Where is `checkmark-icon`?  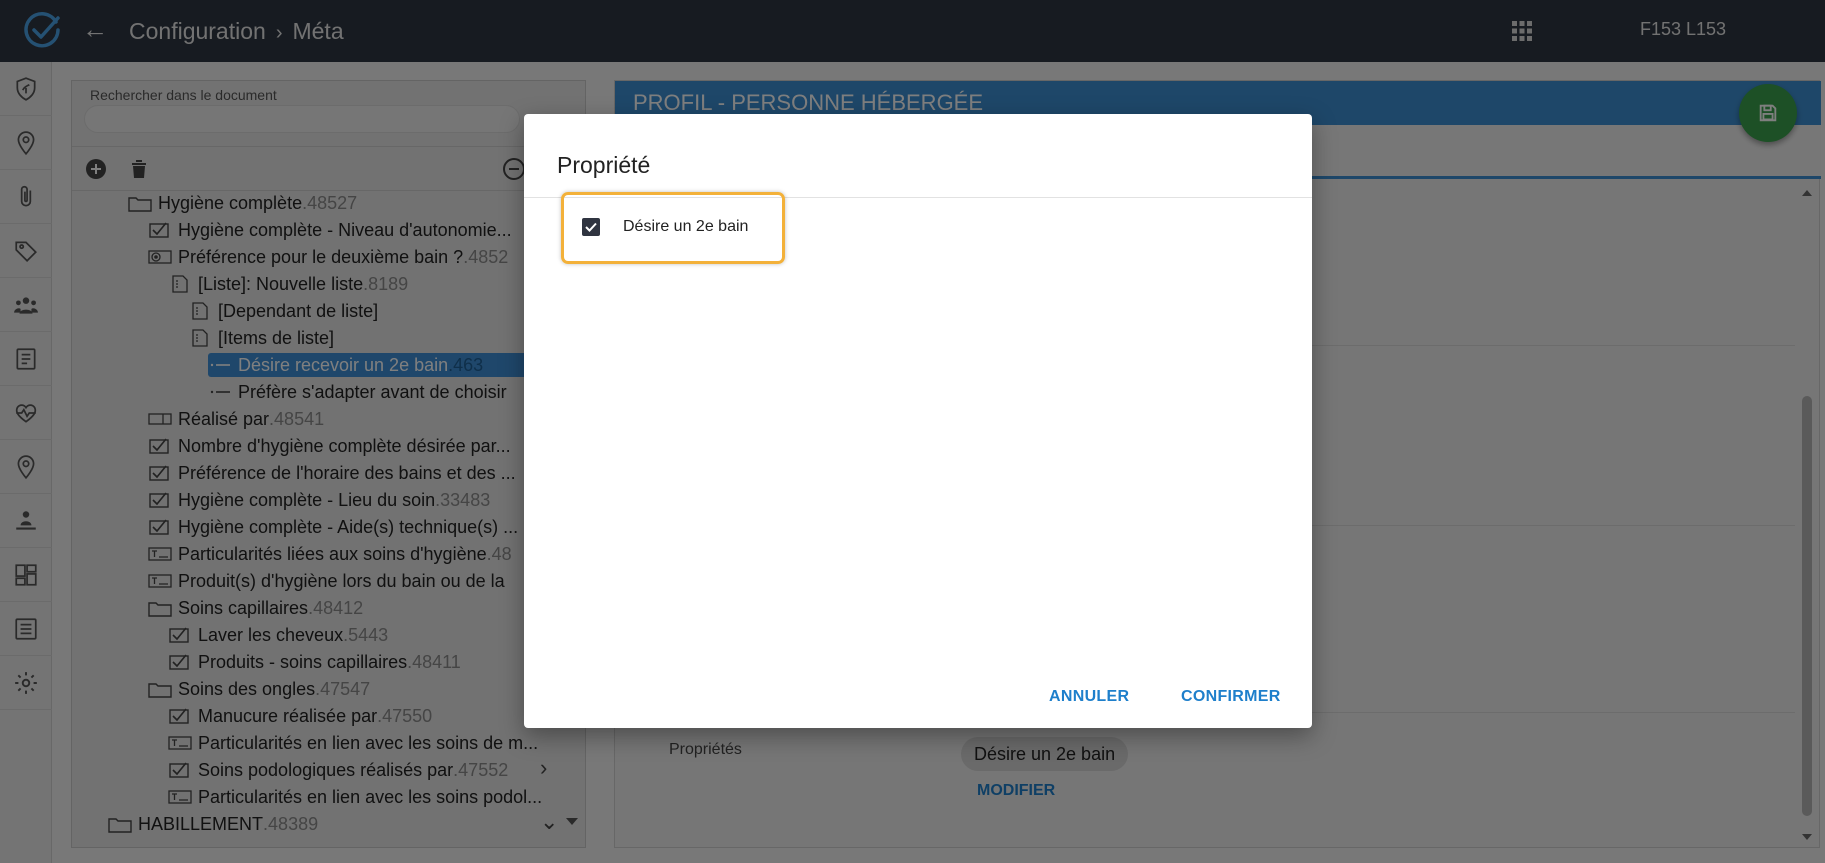
checkmark-icon is located at coordinates (591, 227).